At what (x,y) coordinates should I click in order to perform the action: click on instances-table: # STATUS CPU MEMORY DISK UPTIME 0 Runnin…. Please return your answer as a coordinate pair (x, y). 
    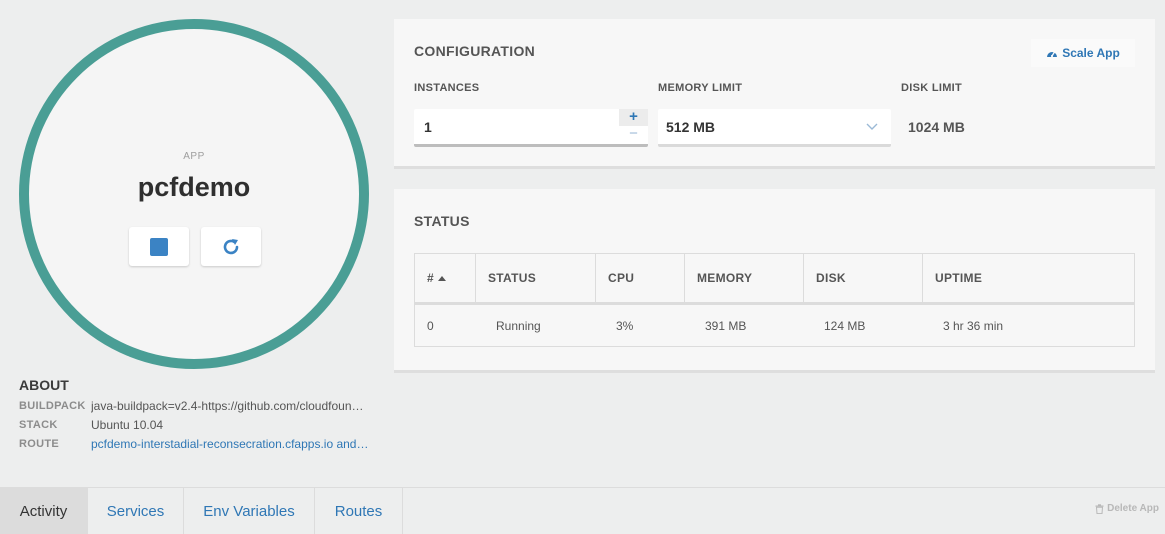
    Looking at the image, I should click on (774, 300).